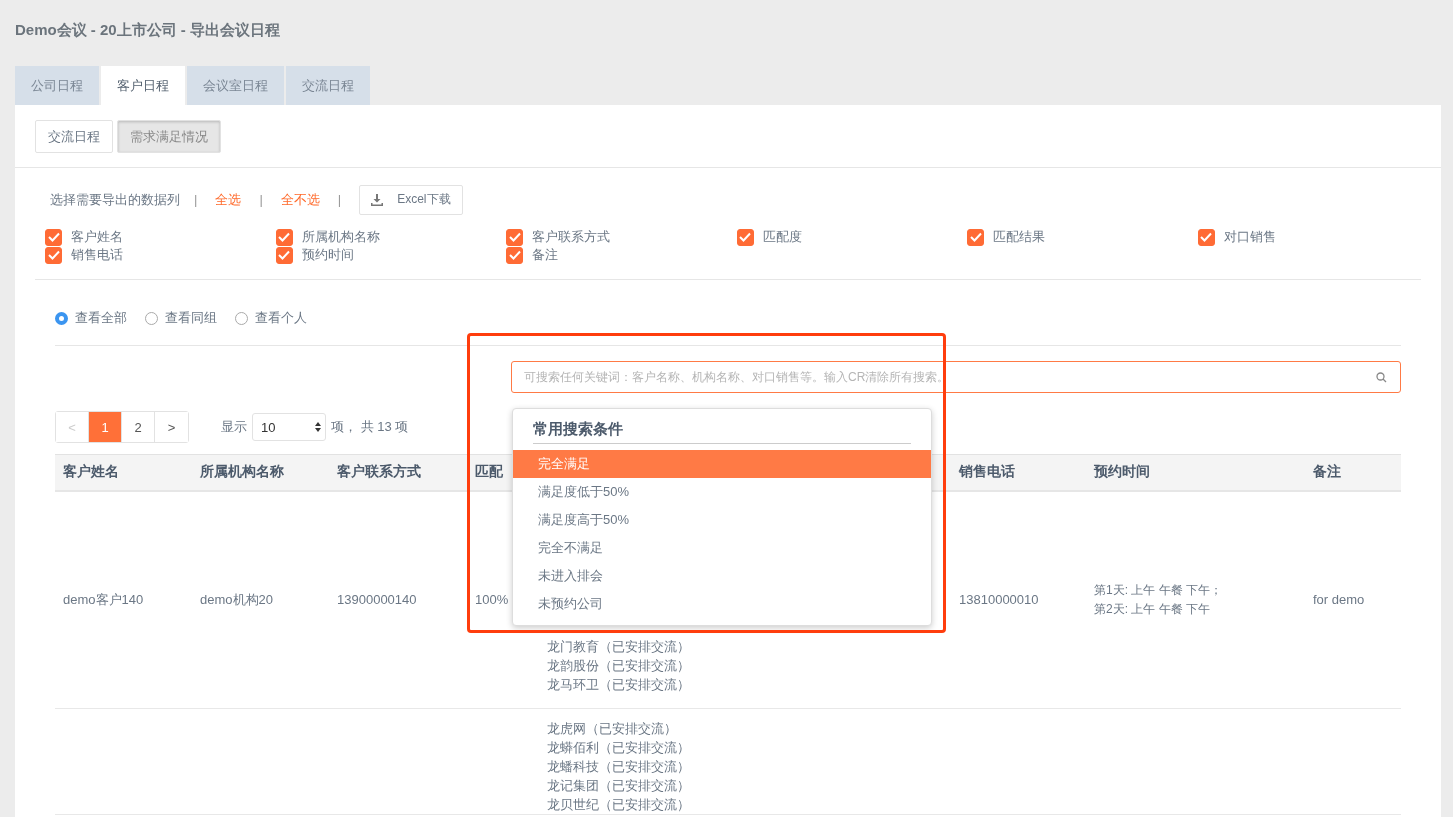 This screenshot has height=817, width=1453. What do you see at coordinates (722, 492) in the screenshot?
I see `menu-item: 满足度低于50%` at bounding box center [722, 492].